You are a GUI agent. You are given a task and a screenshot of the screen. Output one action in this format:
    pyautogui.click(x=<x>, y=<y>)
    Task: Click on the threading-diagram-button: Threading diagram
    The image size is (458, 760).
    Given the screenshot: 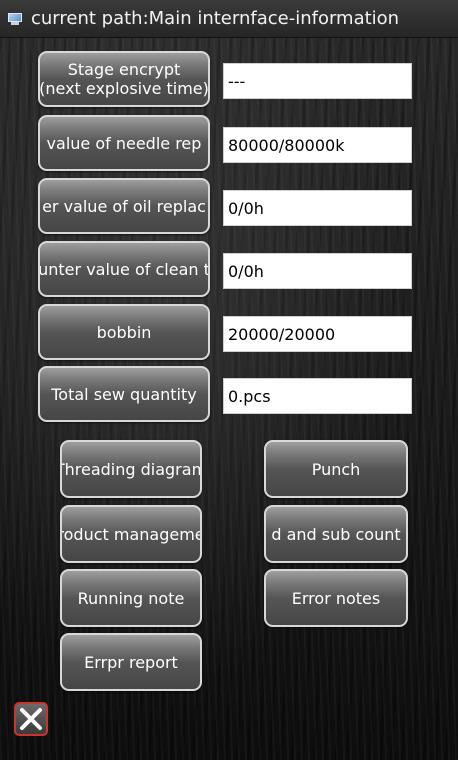 What is the action you would take?
    pyautogui.click(x=131, y=469)
    